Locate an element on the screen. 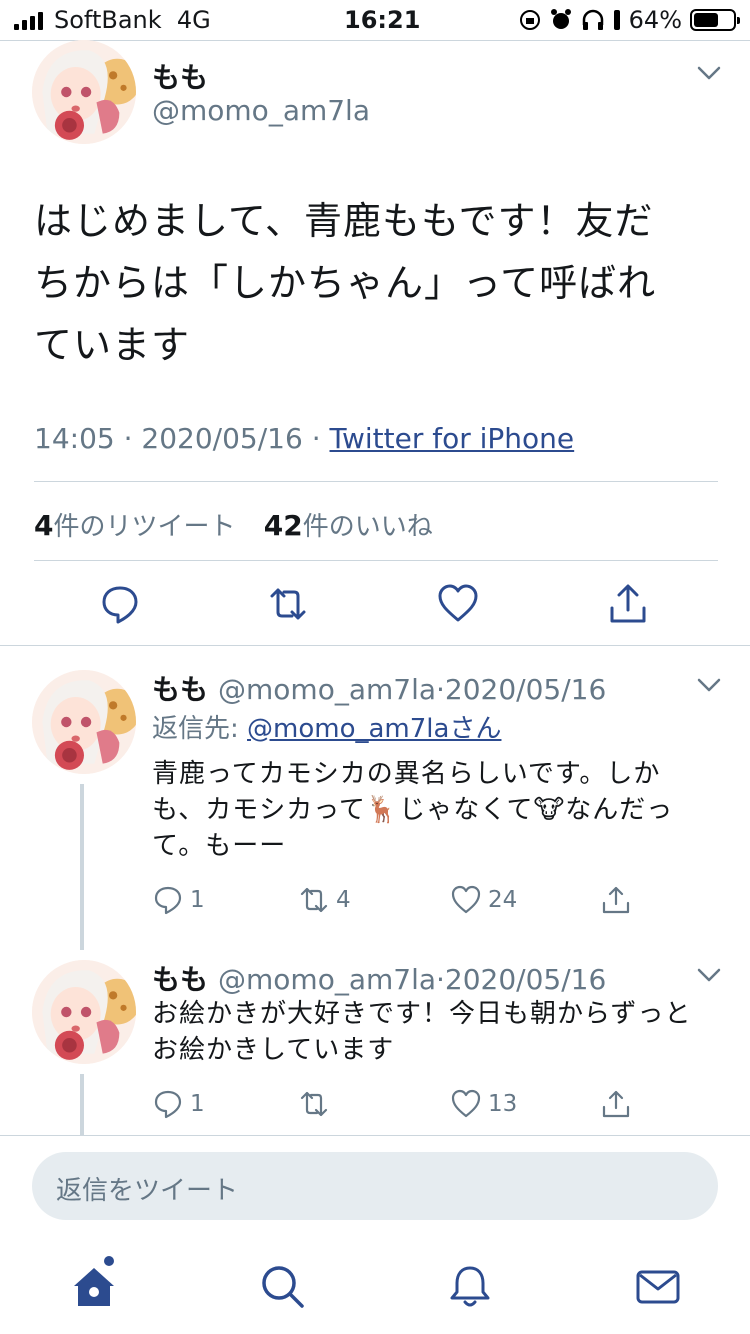  retweet-action is located at coordinates (317, 1104).